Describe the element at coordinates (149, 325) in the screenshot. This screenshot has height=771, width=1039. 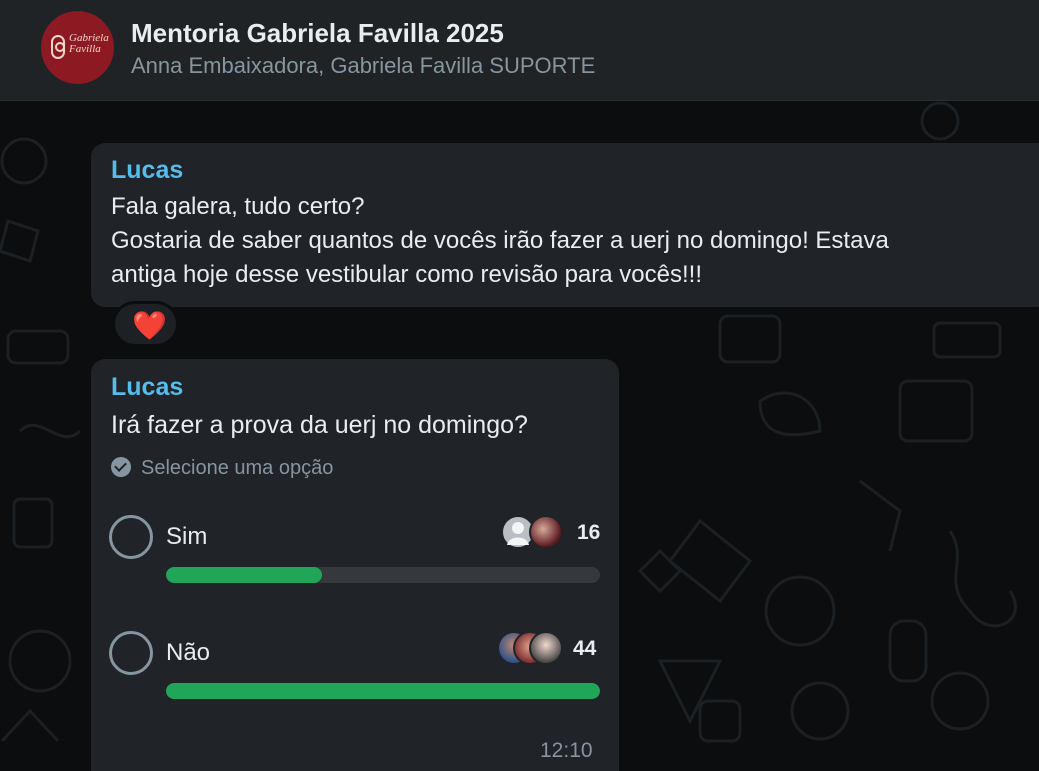
I see `heart-reaction-icon: ❤️` at that location.